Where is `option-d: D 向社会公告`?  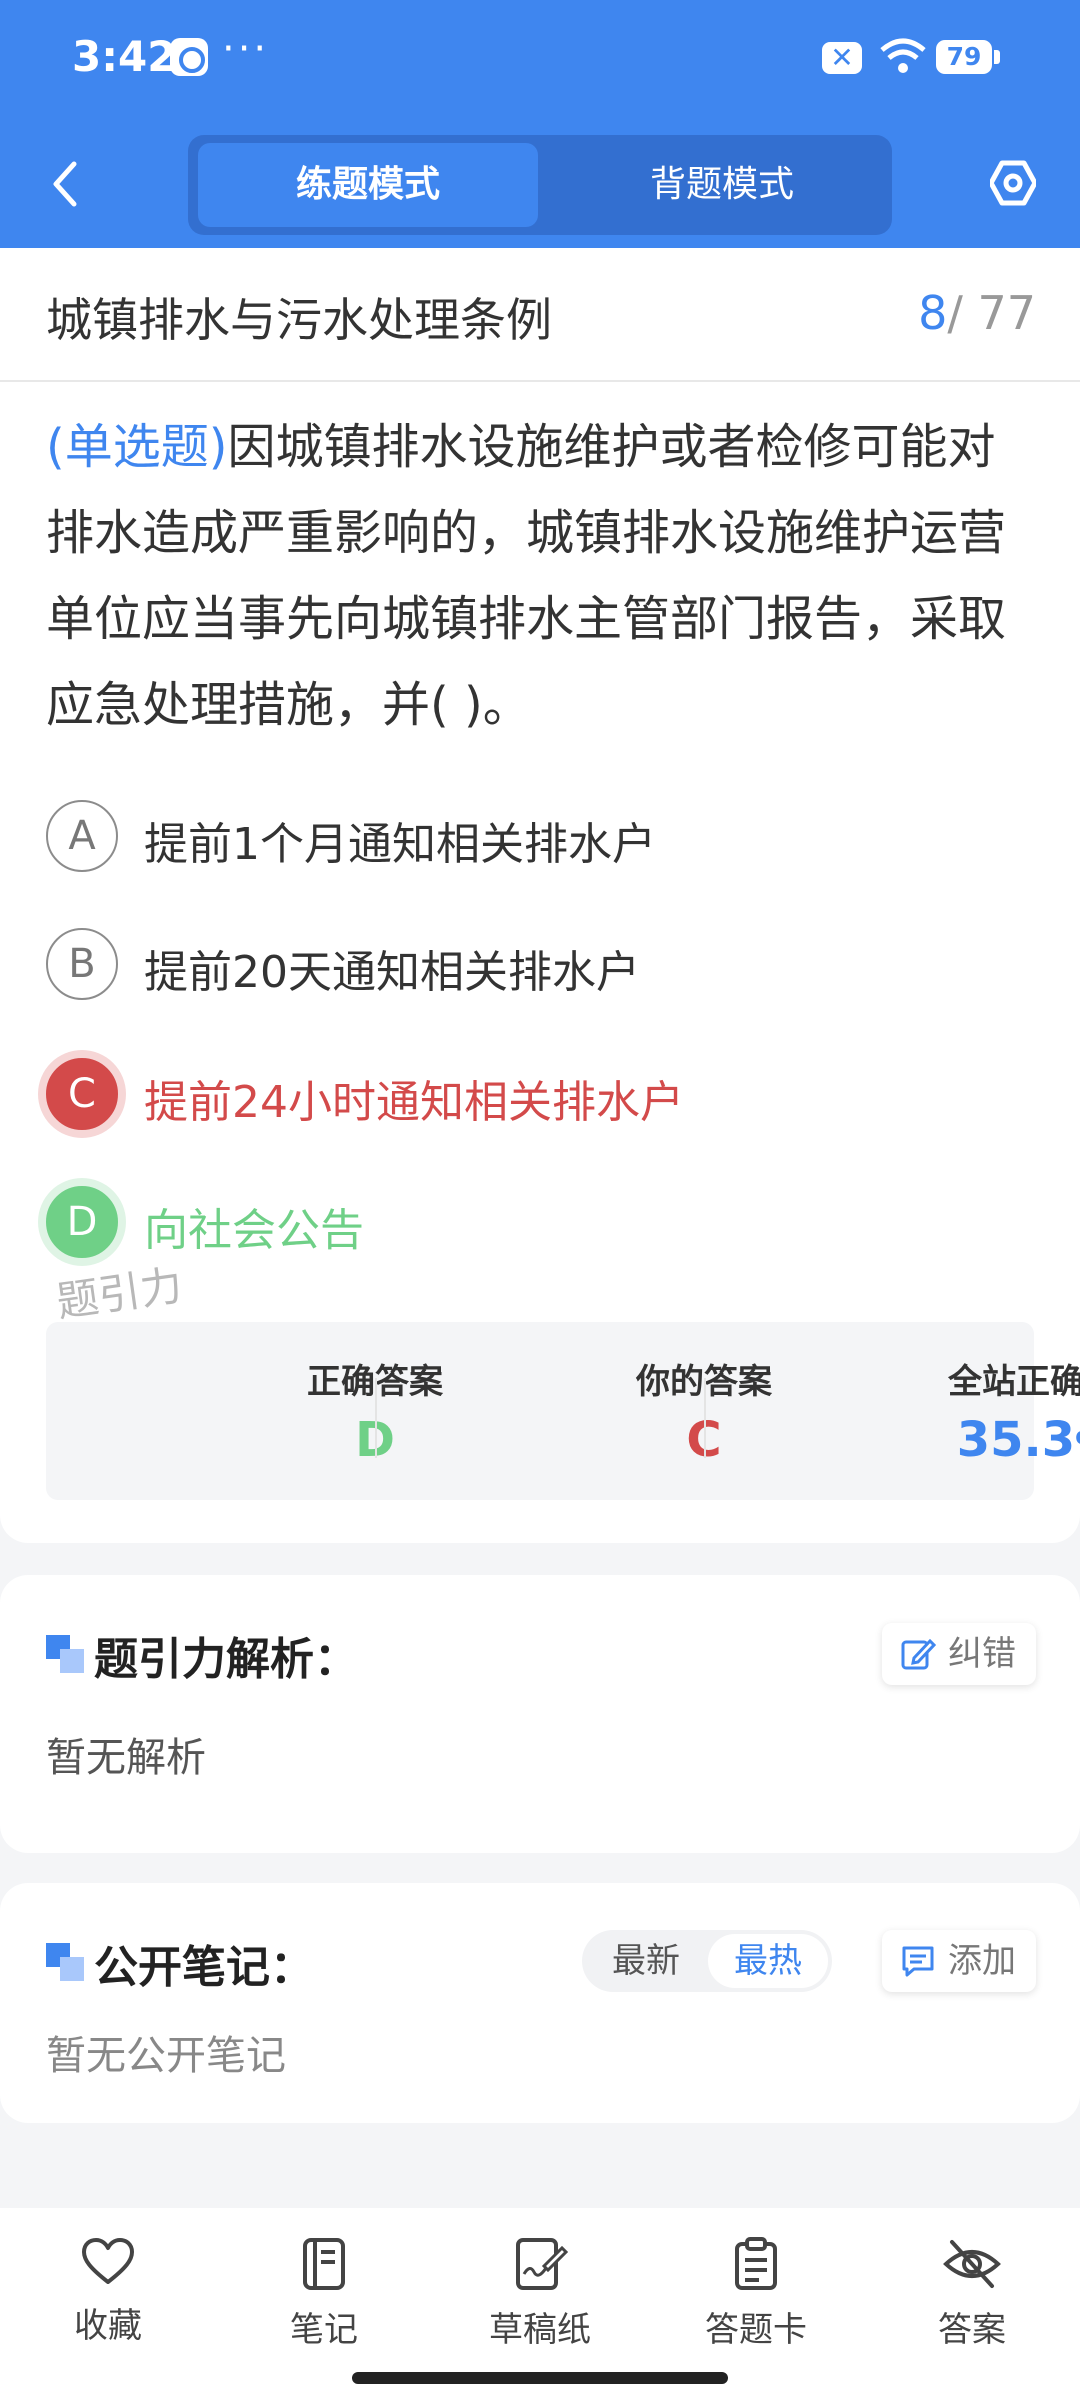
option-d: D 向社会公告 is located at coordinates (526, 1222).